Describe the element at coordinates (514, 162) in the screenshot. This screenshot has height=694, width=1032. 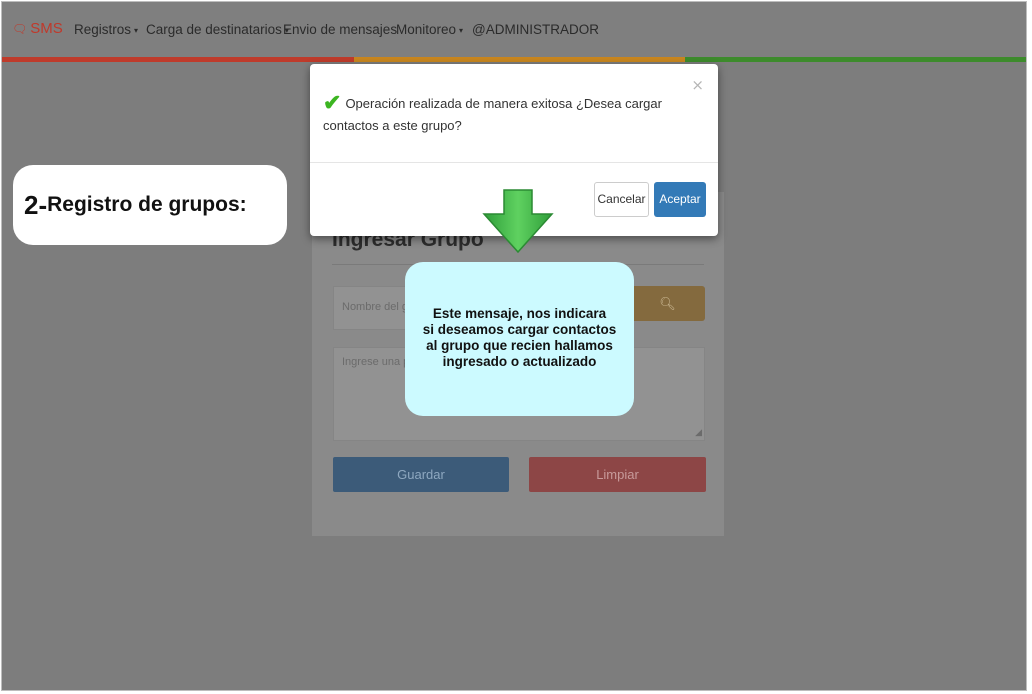
I see `modal-divider` at that location.